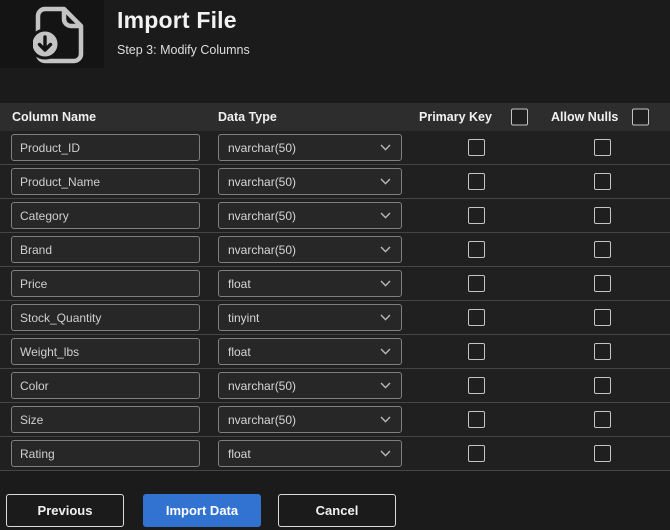 The image size is (670, 530). I want to click on column-name-header: Column Name, so click(54, 117).